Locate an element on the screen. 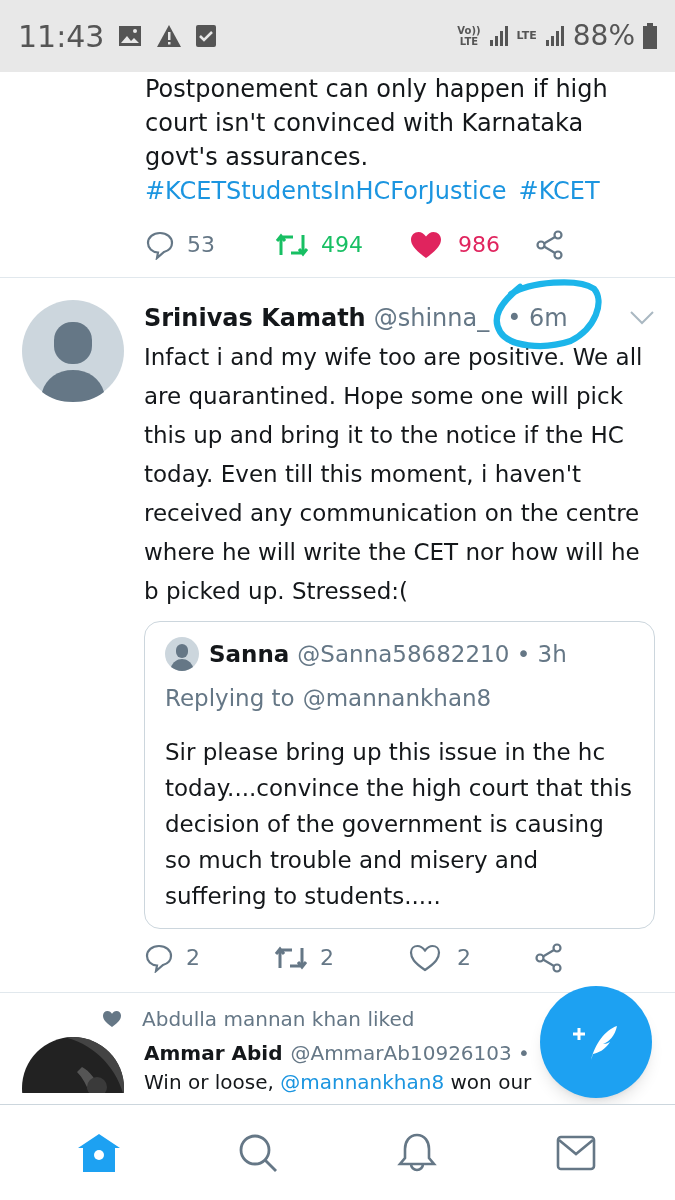 The height and width of the screenshot is (1200, 675). author-name: Sanna is located at coordinates (249, 654).